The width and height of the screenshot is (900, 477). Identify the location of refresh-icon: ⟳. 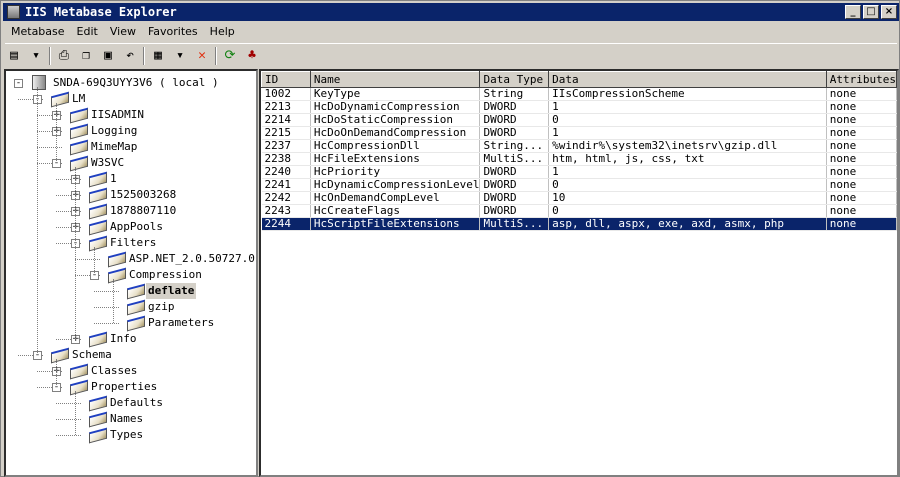
(230, 55).